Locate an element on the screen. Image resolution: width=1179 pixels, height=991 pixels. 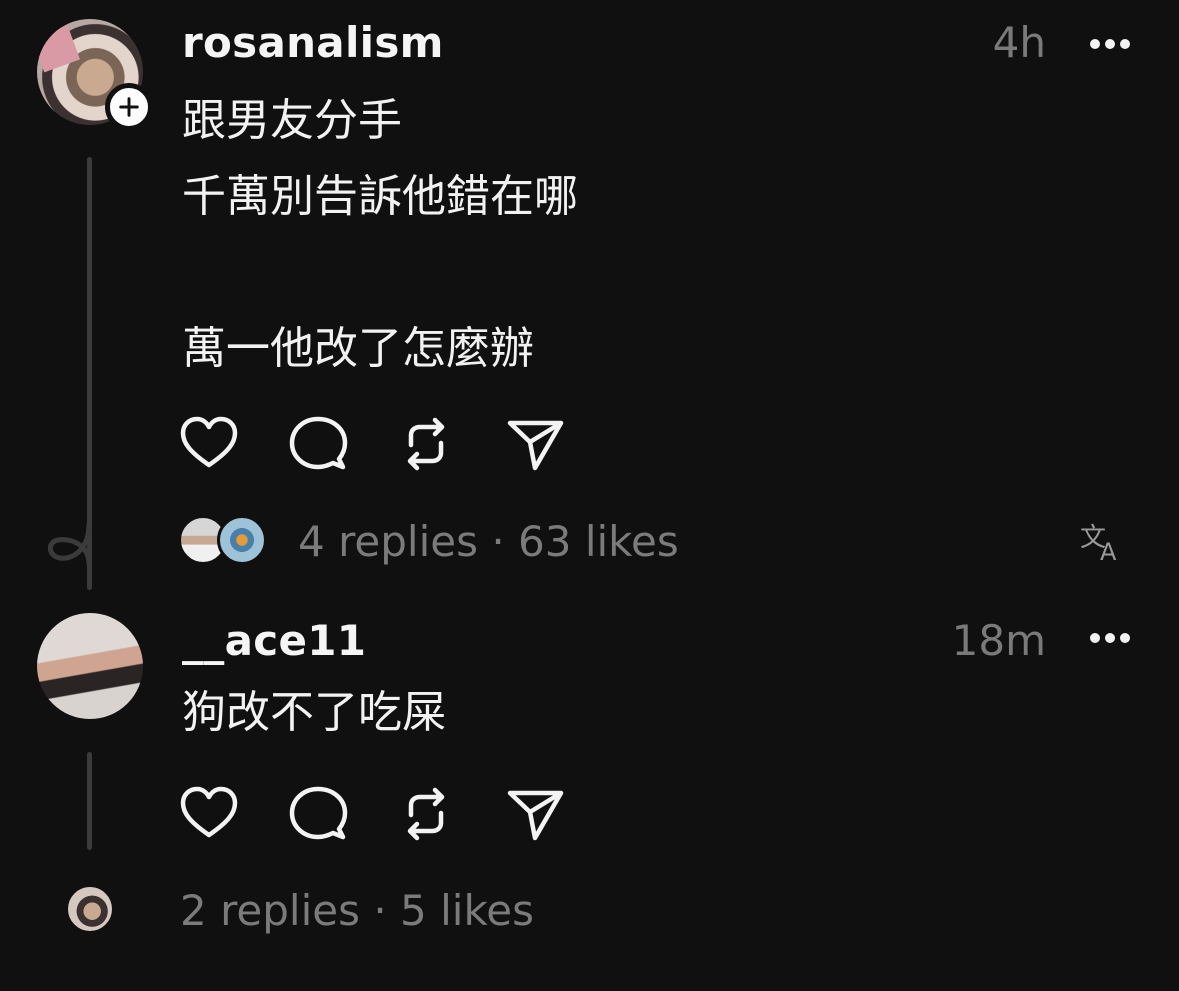
translate-icon: 文 A is located at coordinates (1102, 541).